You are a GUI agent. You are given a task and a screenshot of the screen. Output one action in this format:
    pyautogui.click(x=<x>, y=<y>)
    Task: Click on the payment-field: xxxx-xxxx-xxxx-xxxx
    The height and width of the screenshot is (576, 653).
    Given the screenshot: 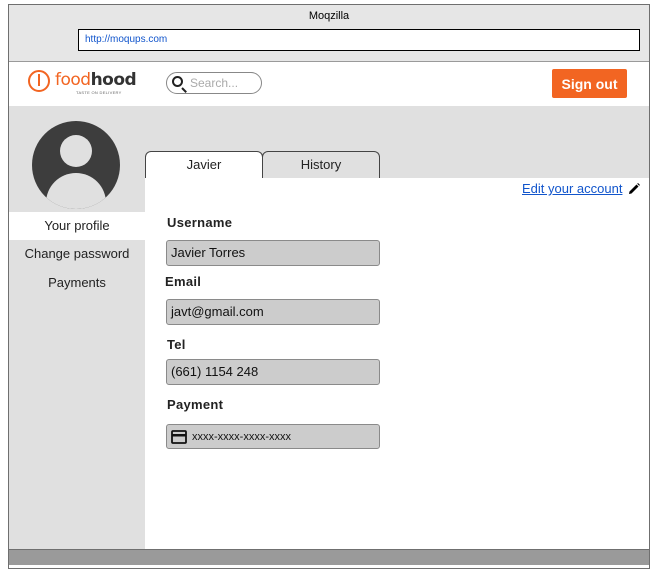 What is the action you would take?
    pyautogui.click(x=273, y=436)
    